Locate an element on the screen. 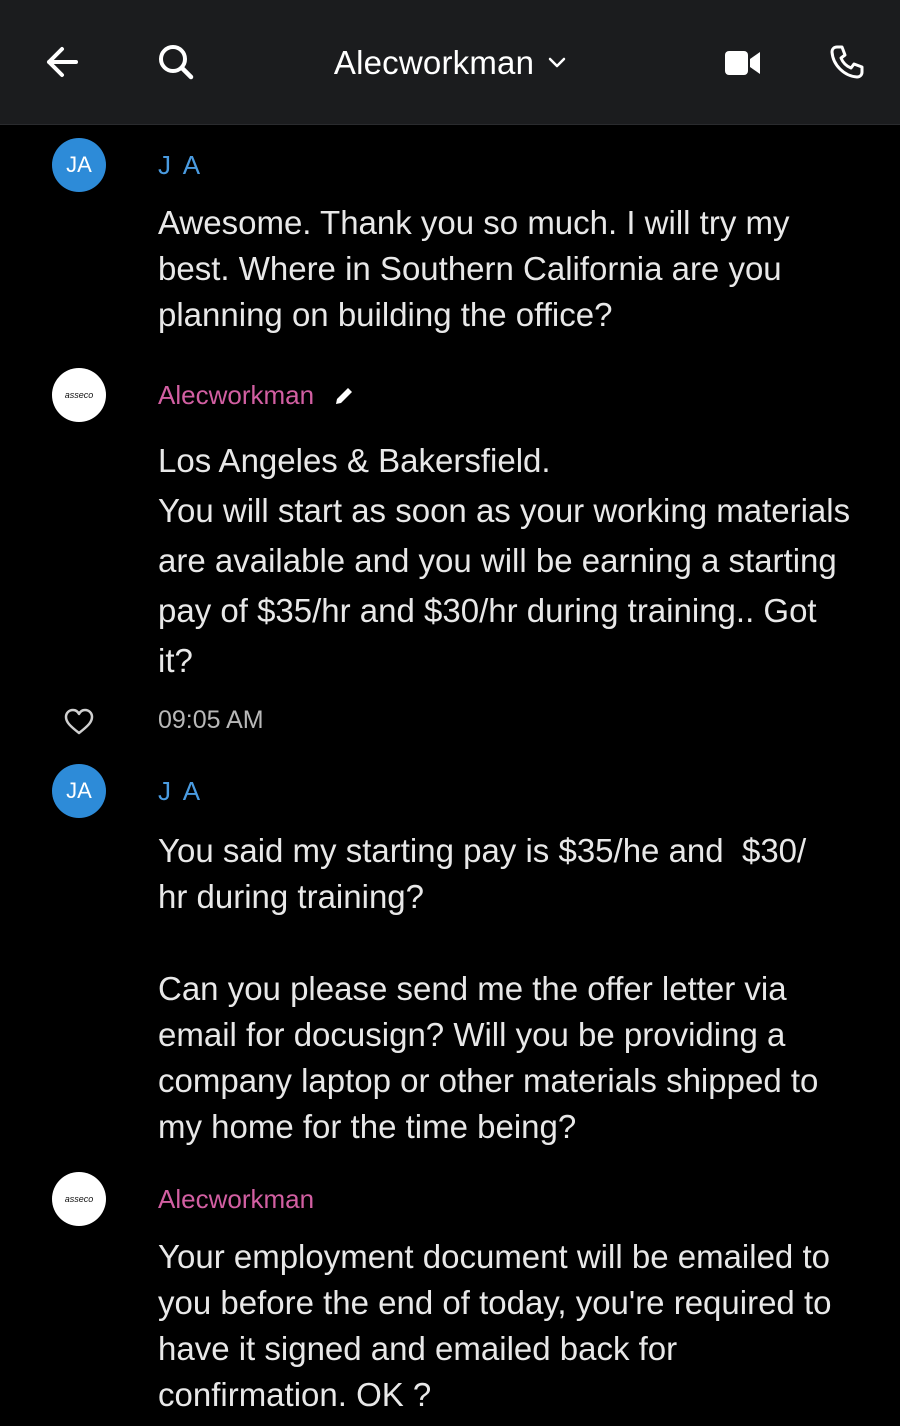 The height and width of the screenshot is (1426, 900). video-camera-icon is located at coordinates (742, 63).